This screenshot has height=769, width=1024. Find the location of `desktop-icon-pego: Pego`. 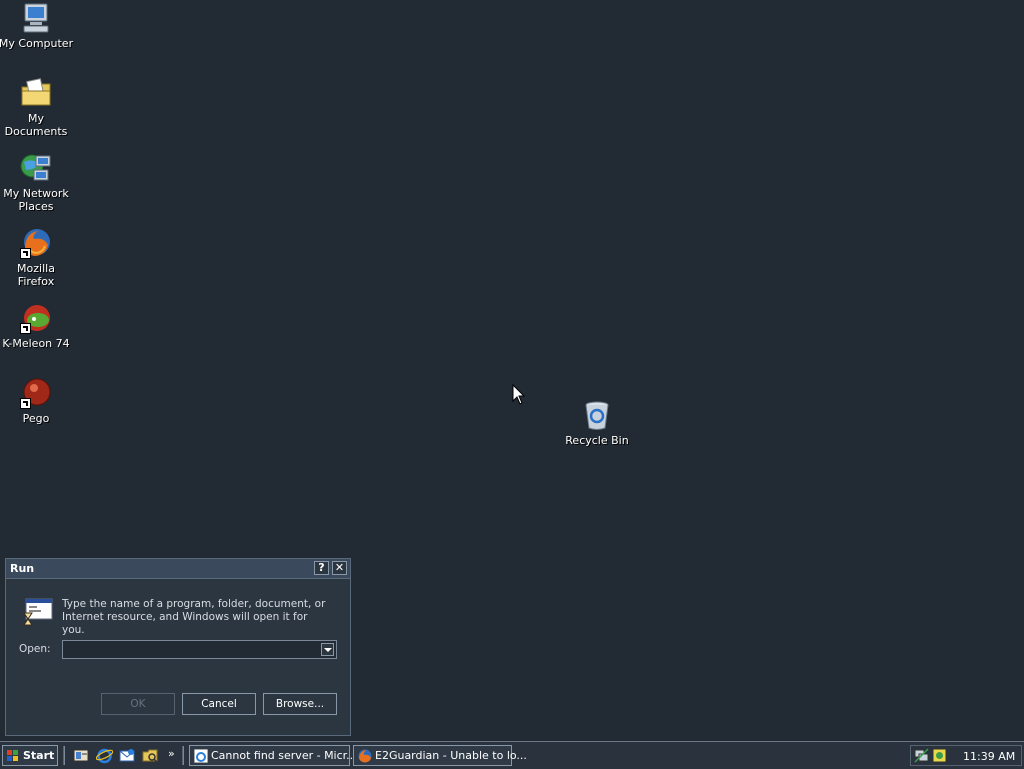

desktop-icon-pego: Pego is located at coordinates (37, 401).